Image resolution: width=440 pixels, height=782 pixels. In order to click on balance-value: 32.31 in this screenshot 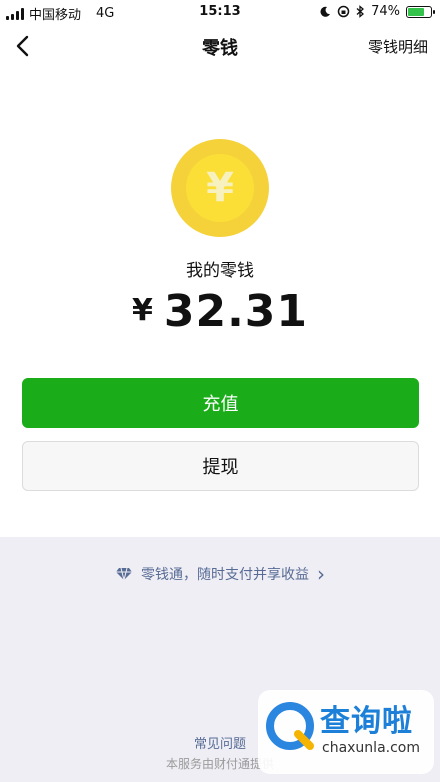, I will do `click(236, 311)`.